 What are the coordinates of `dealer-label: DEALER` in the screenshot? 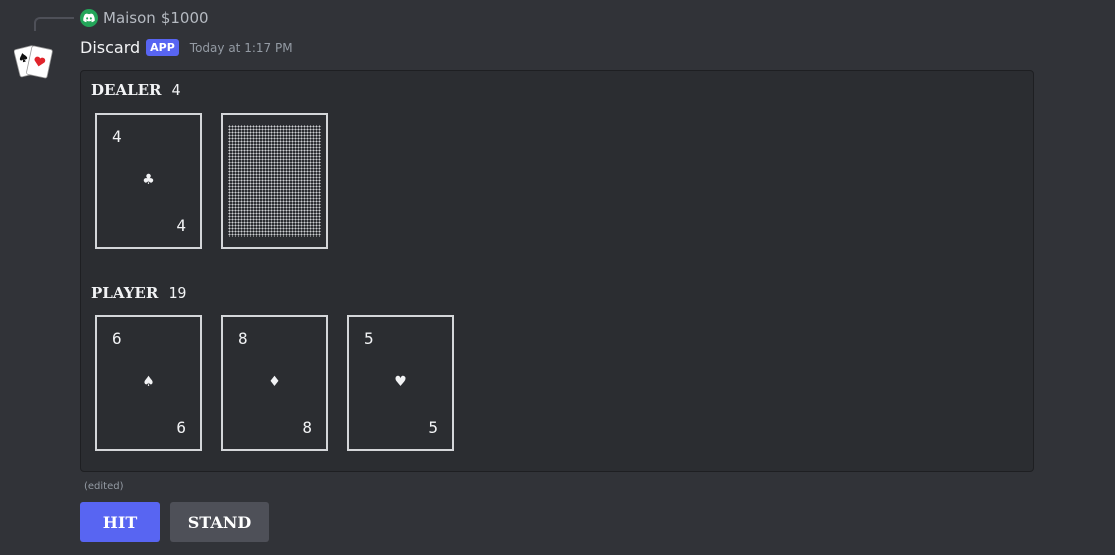 It's located at (126, 90).